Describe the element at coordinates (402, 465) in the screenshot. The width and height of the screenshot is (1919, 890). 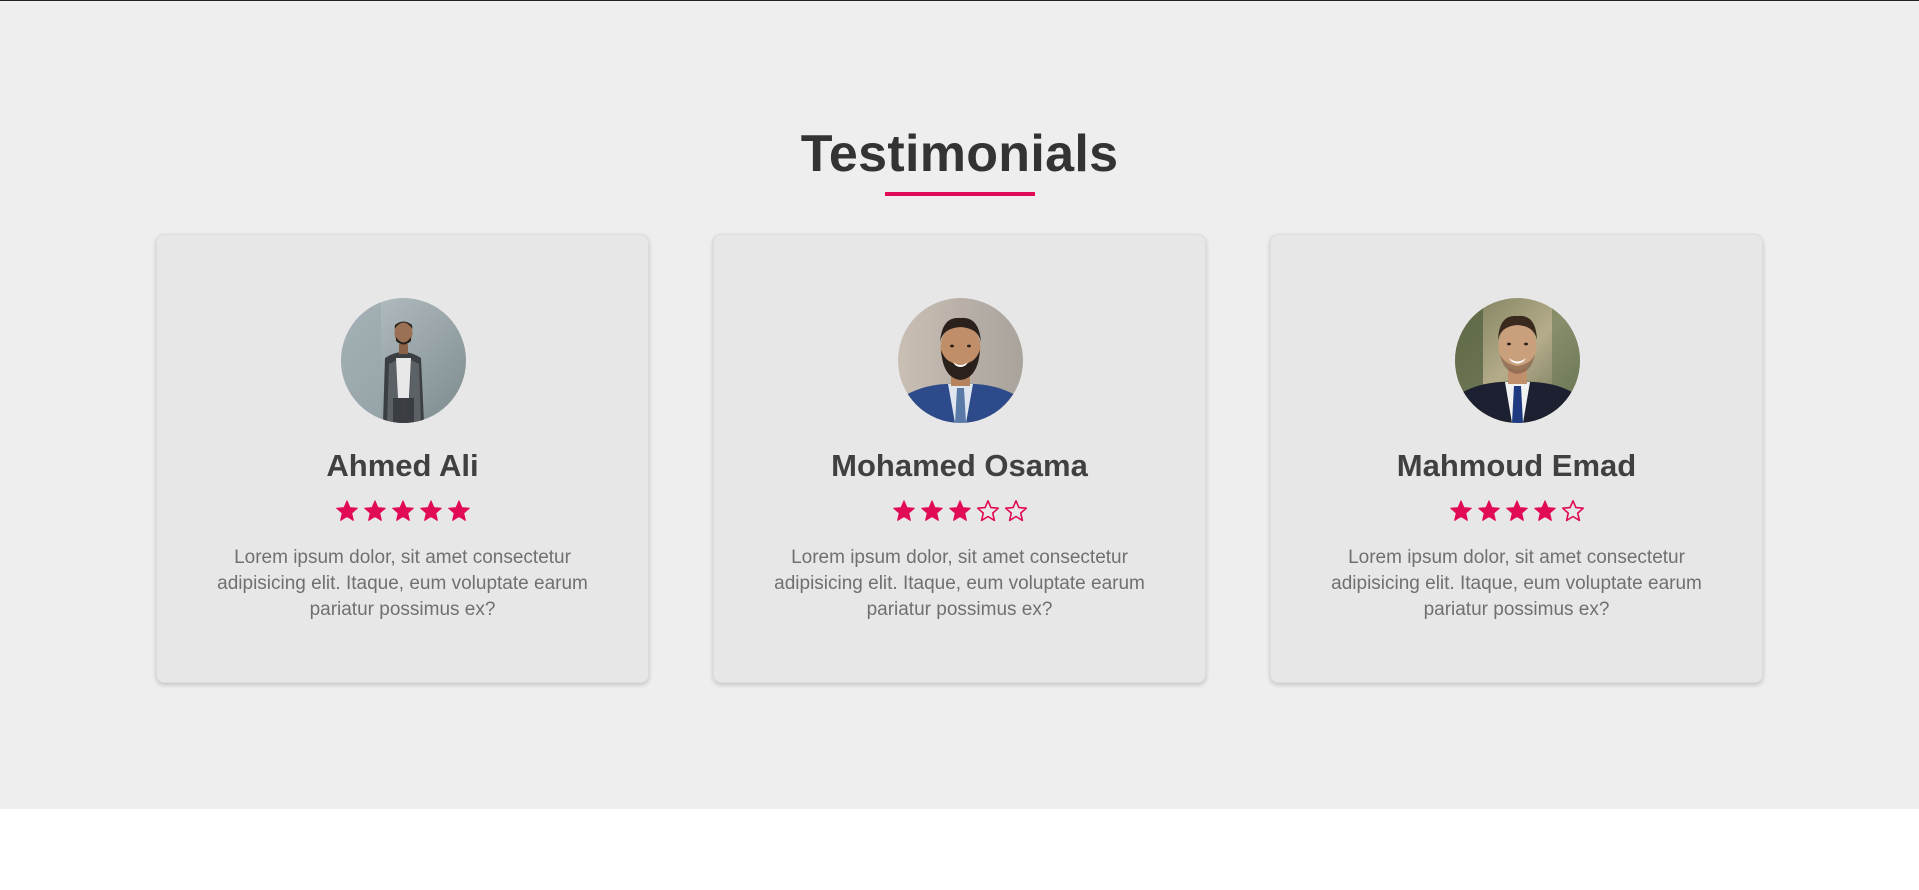
I see `testimonial-name: Ahmed Ali` at that location.